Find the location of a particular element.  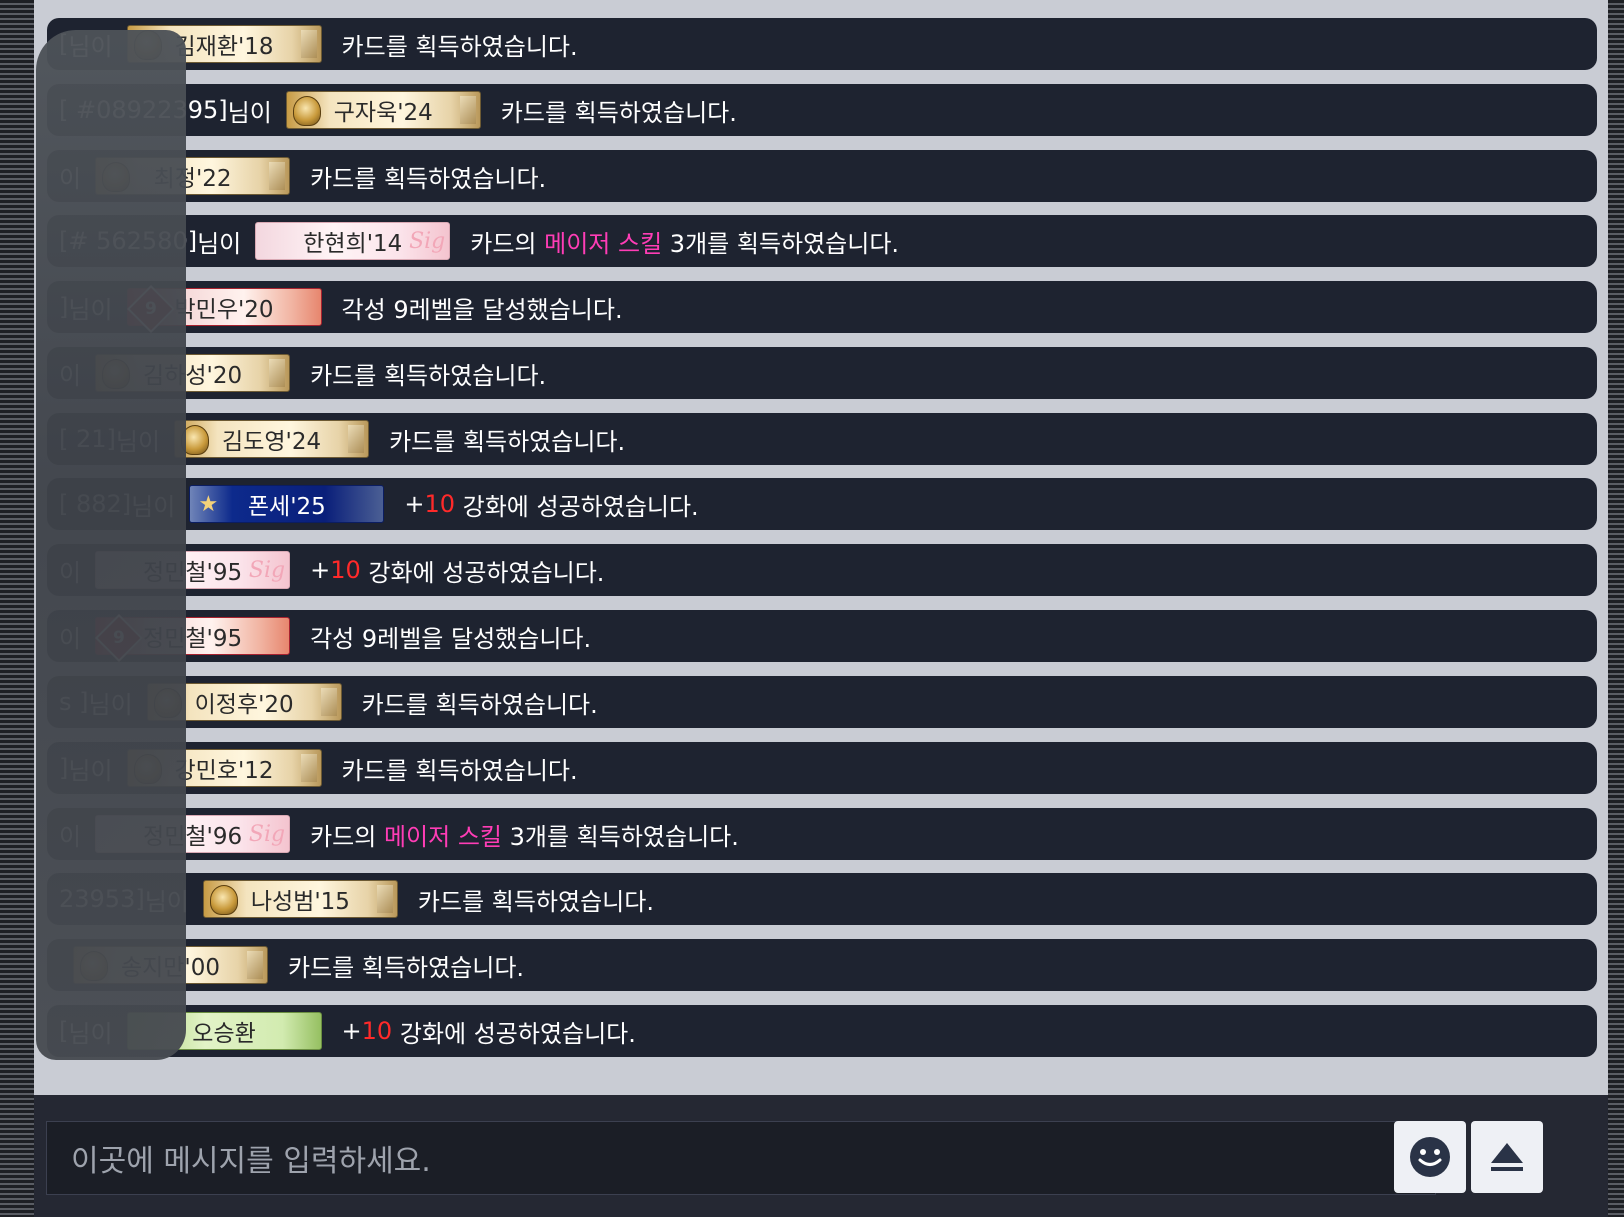

player-card-badge: 김도영'24 is located at coordinates (272, 439).